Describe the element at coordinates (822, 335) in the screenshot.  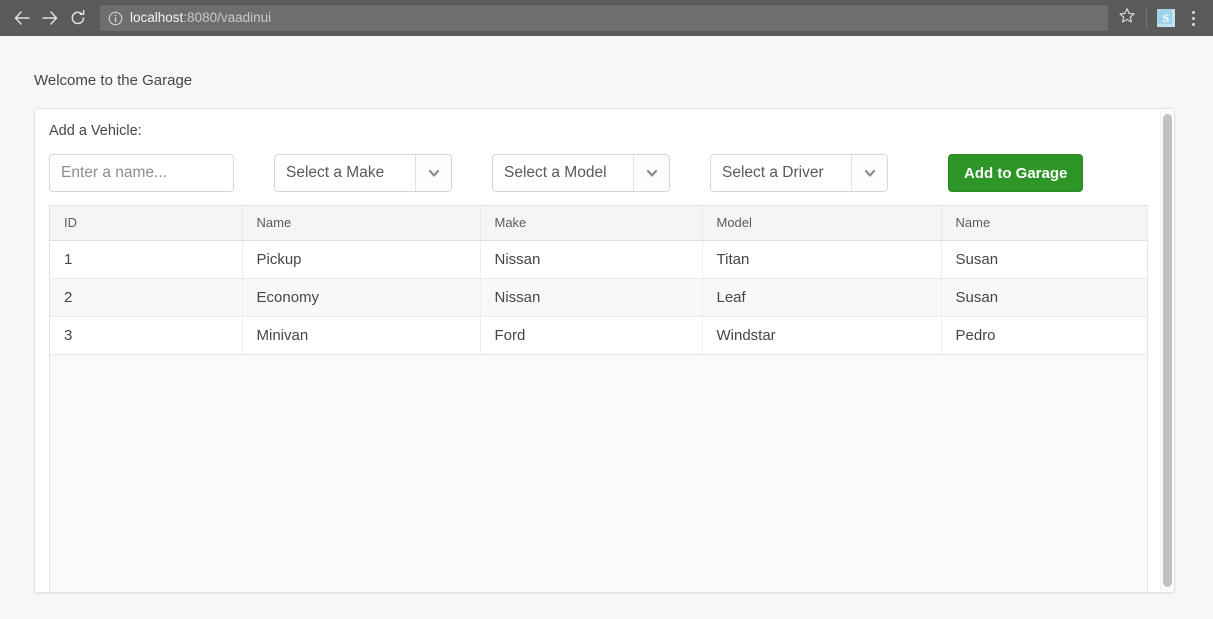
I see `cell-model: Windstar` at that location.